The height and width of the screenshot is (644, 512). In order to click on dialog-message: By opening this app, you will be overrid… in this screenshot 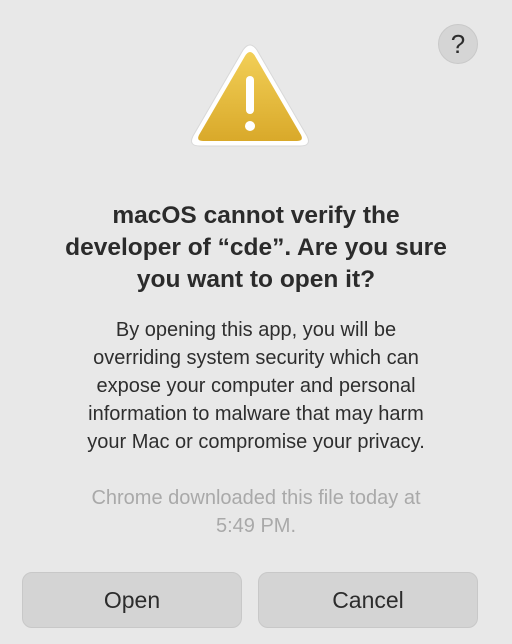, I will do `click(256, 386)`.